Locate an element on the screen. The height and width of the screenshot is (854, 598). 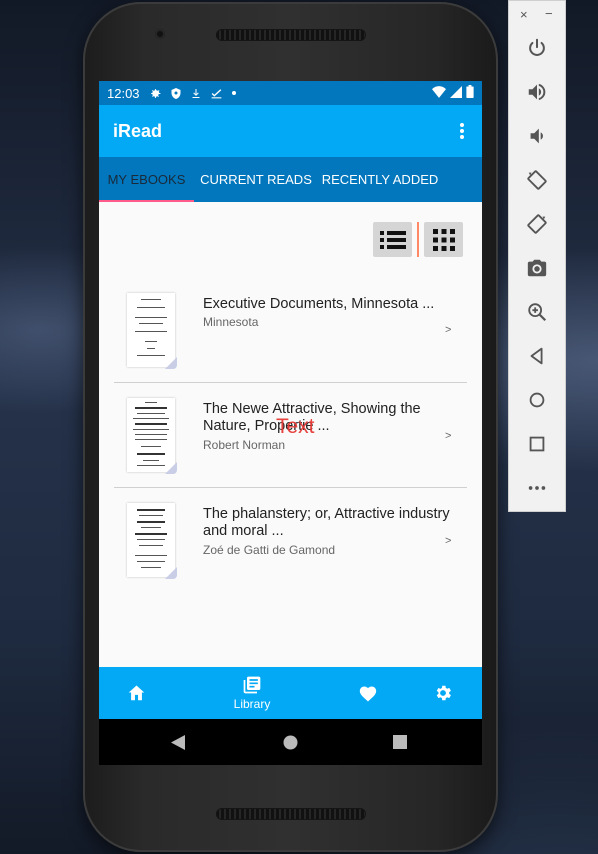
book-author: Robert Norman is located at coordinates (244, 445).